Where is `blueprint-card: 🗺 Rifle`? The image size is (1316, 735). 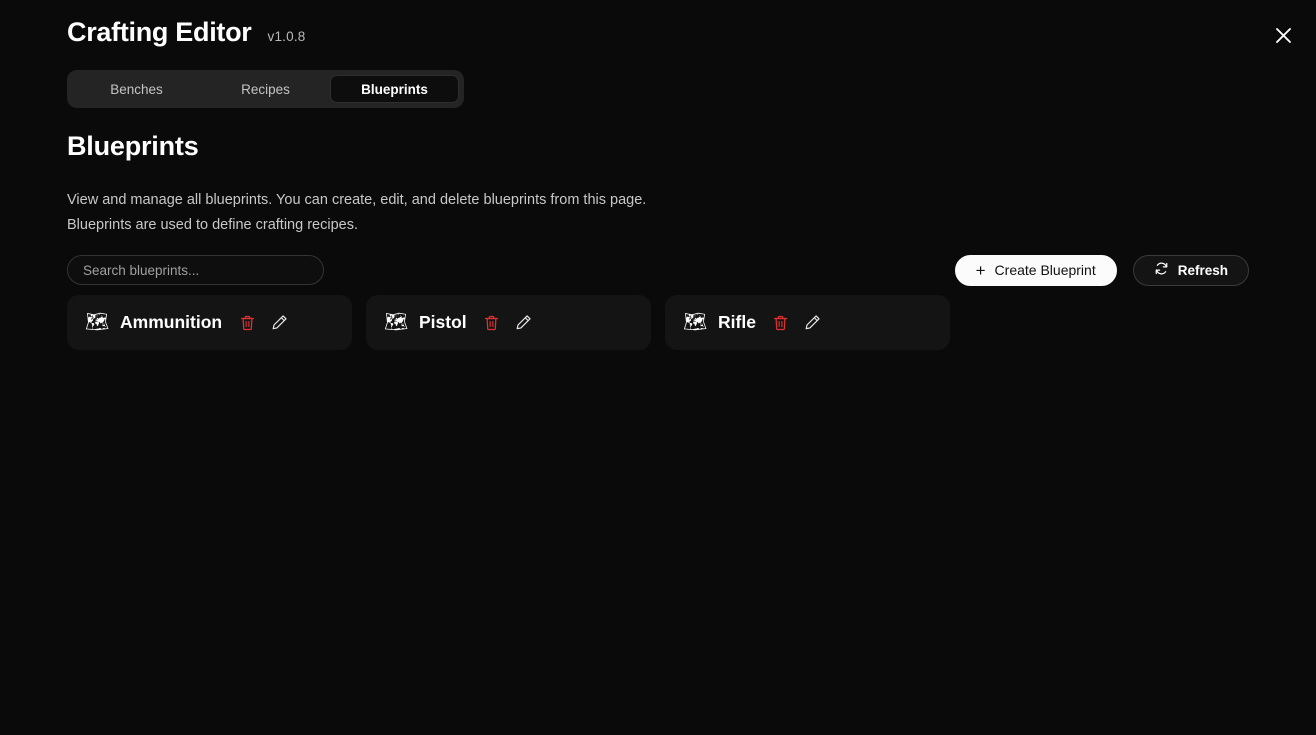 blueprint-card: 🗺 Rifle is located at coordinates (807, 322).